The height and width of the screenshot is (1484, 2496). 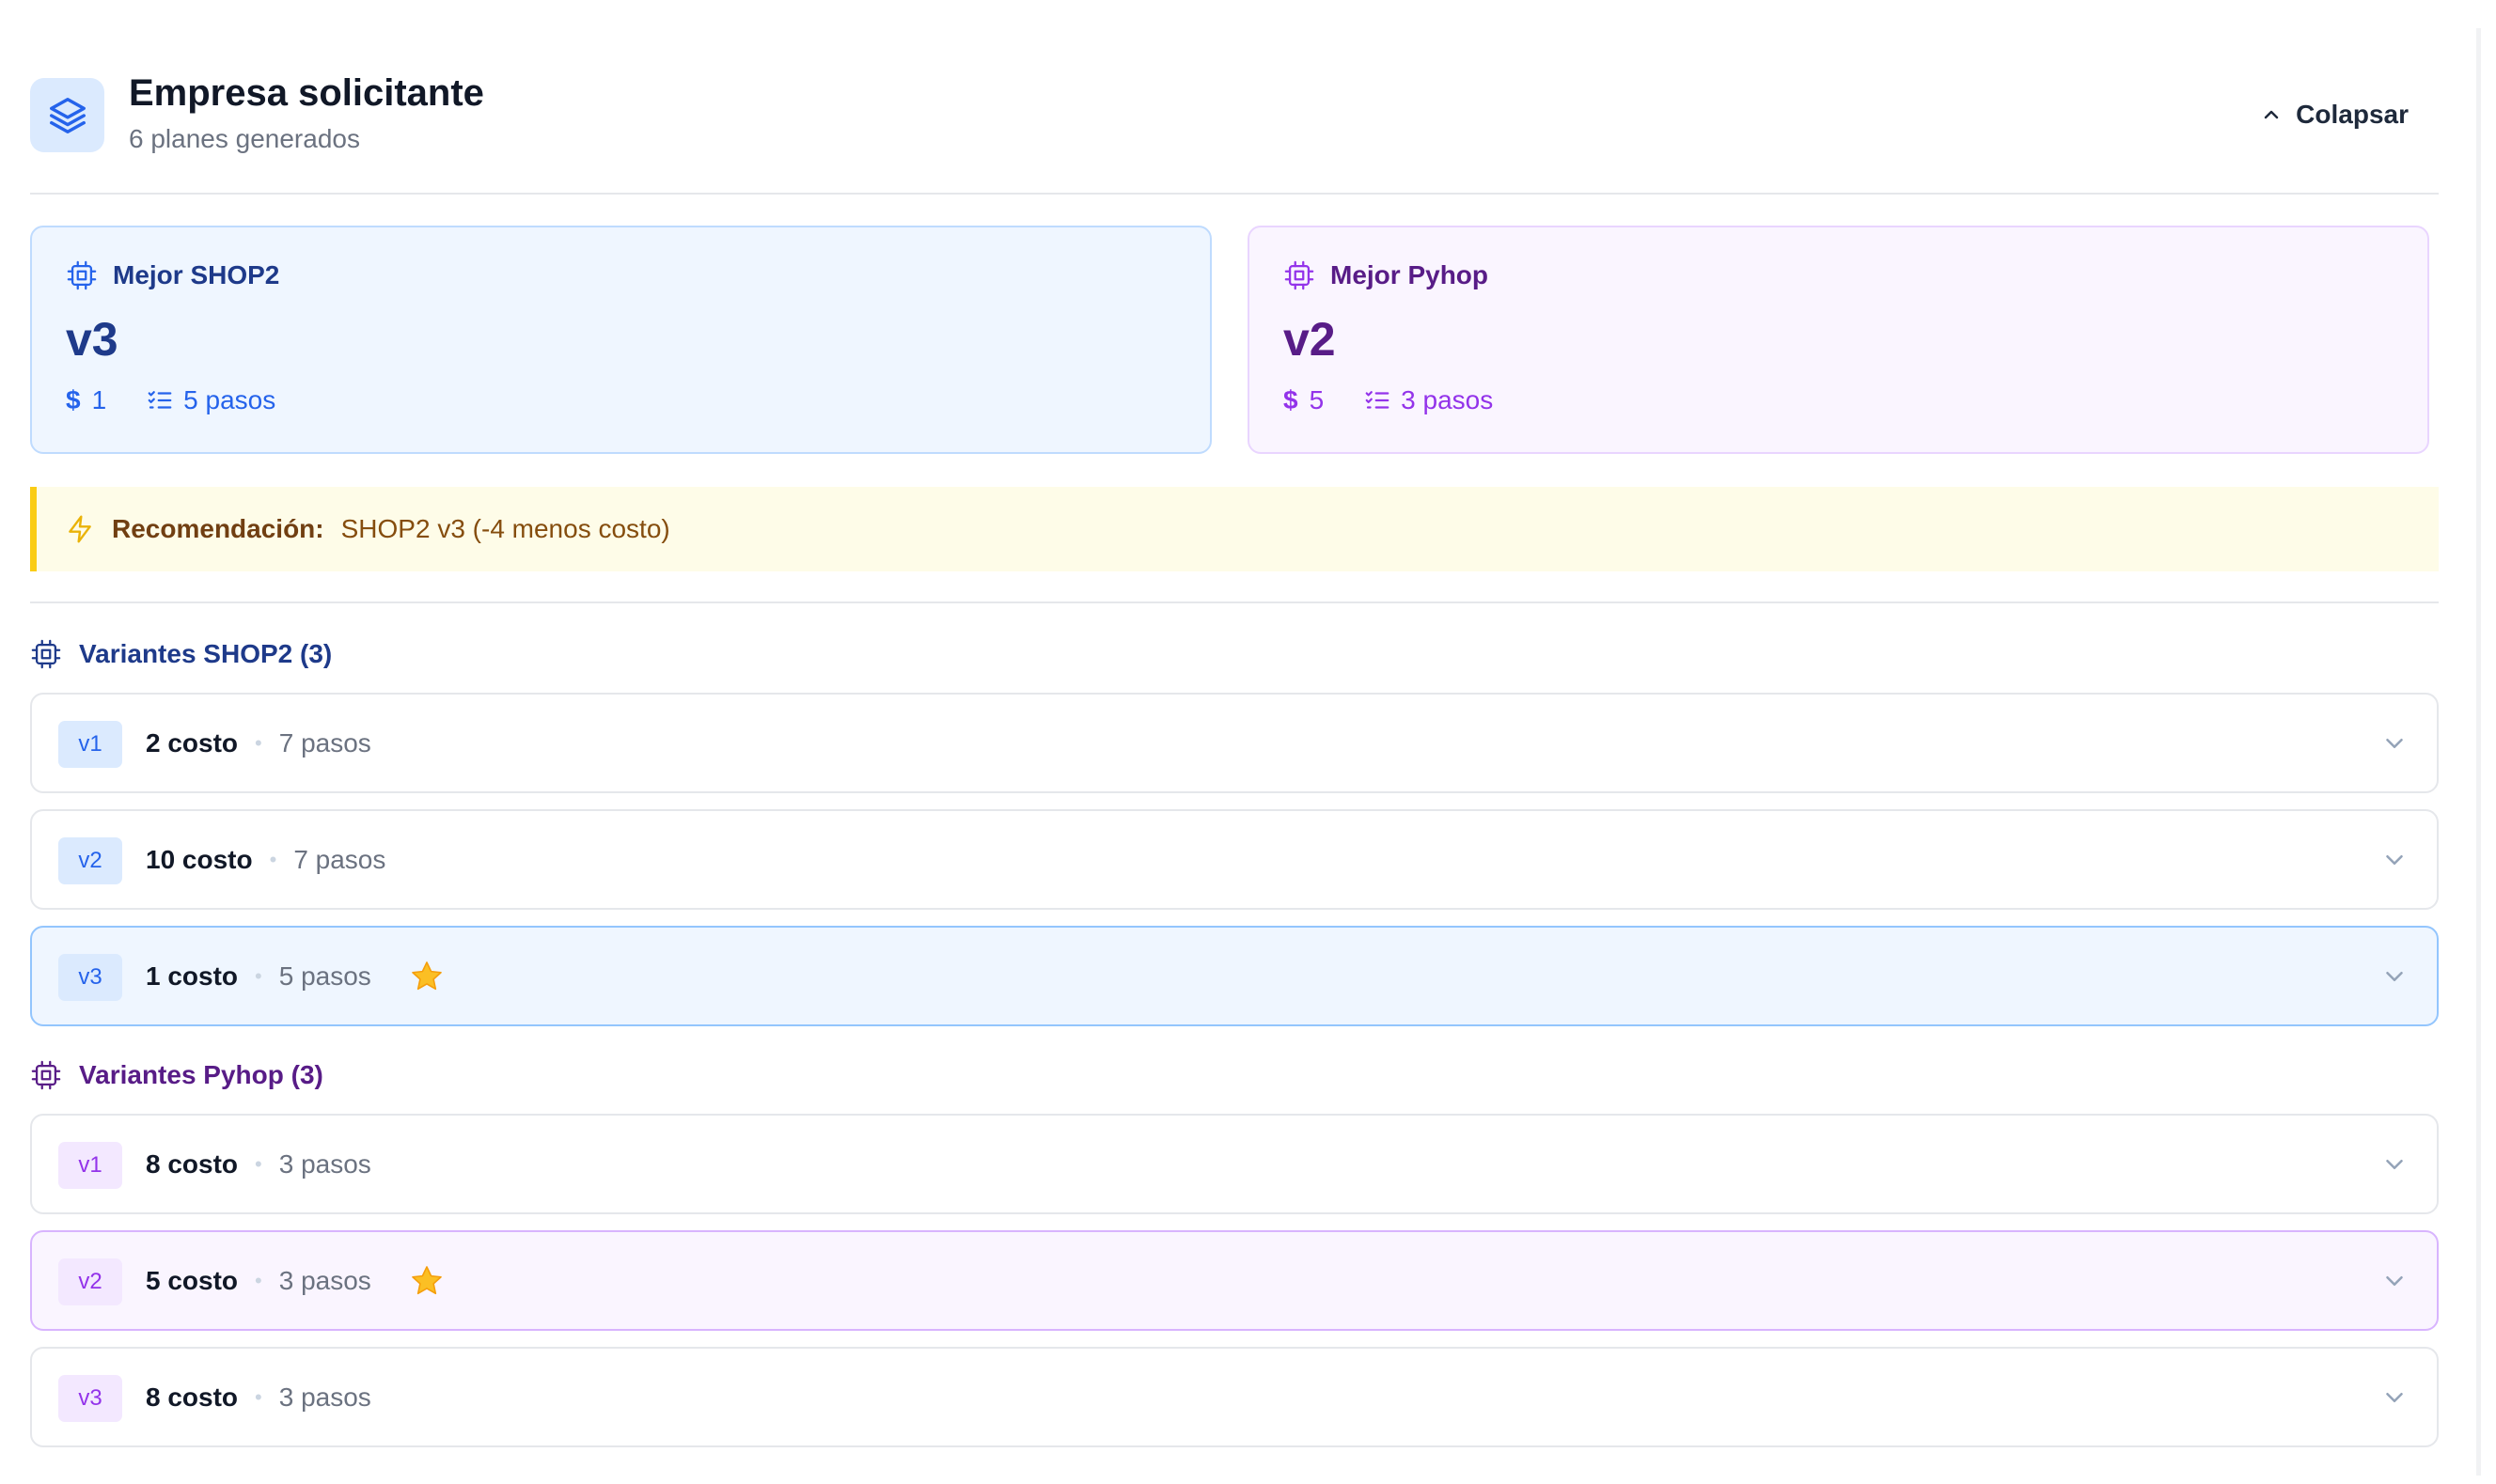 What do you see at coordinates (193, 1280) in the screenshot?
I see `variant-cost: 5 costo` at bounding box center [193, 1280].